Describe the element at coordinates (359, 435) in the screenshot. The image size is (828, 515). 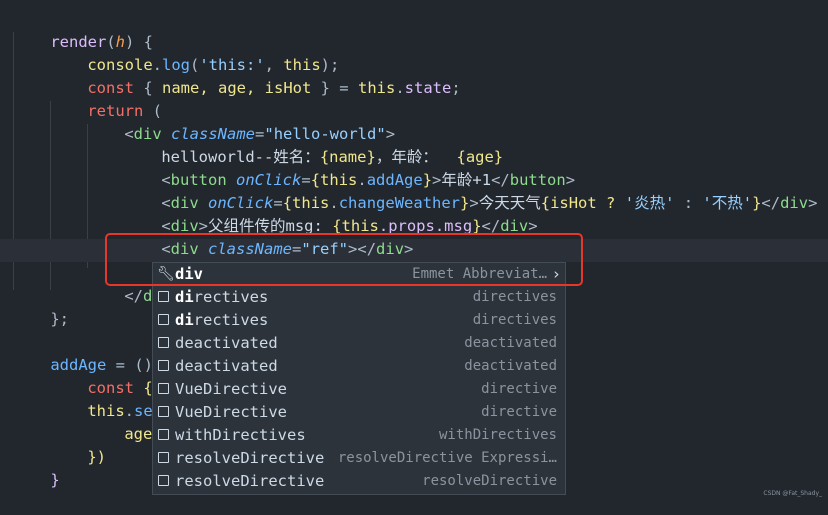
I see `suggest-item: withDirectives withDirectives` at that location.